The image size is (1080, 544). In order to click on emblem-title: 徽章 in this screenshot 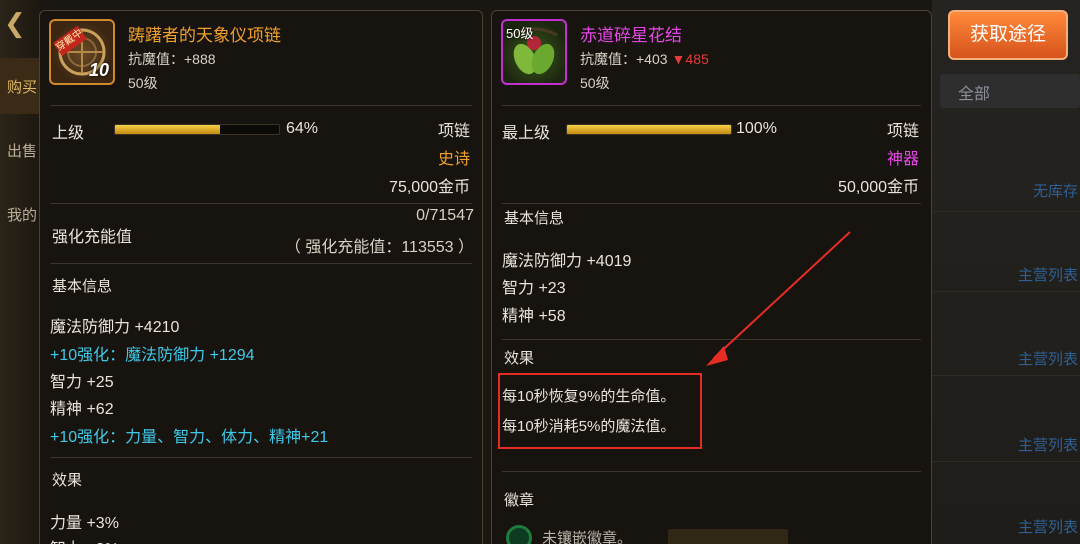, I will do `click(519, 500)`.